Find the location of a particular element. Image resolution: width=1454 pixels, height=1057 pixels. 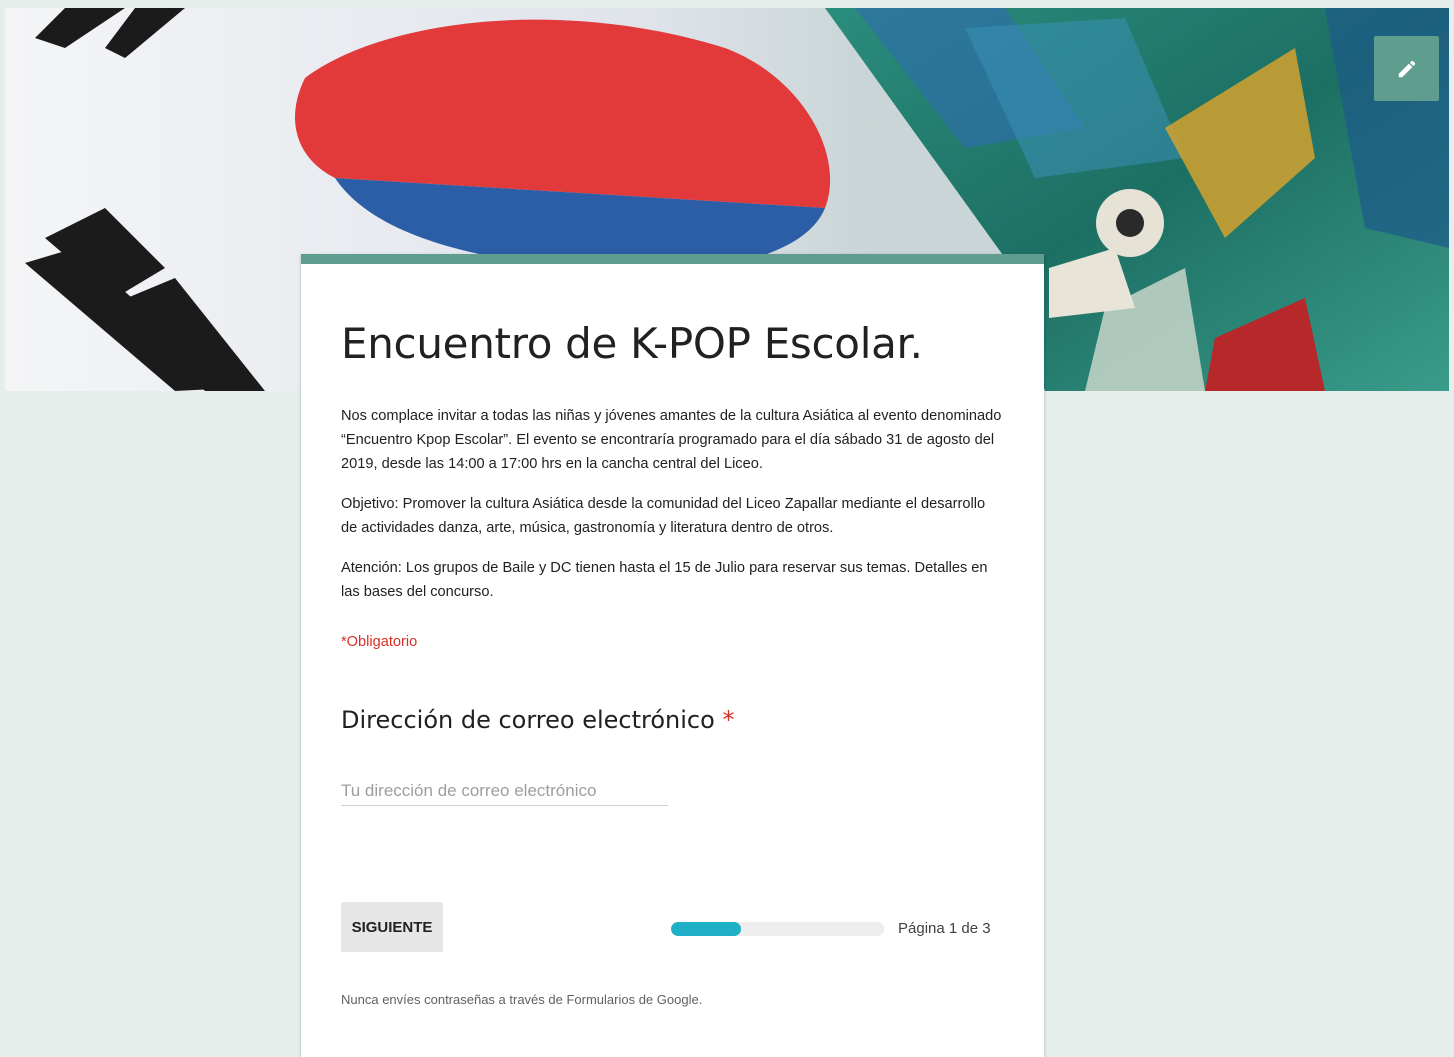

progress-bar is located at coordinates (777, 929).